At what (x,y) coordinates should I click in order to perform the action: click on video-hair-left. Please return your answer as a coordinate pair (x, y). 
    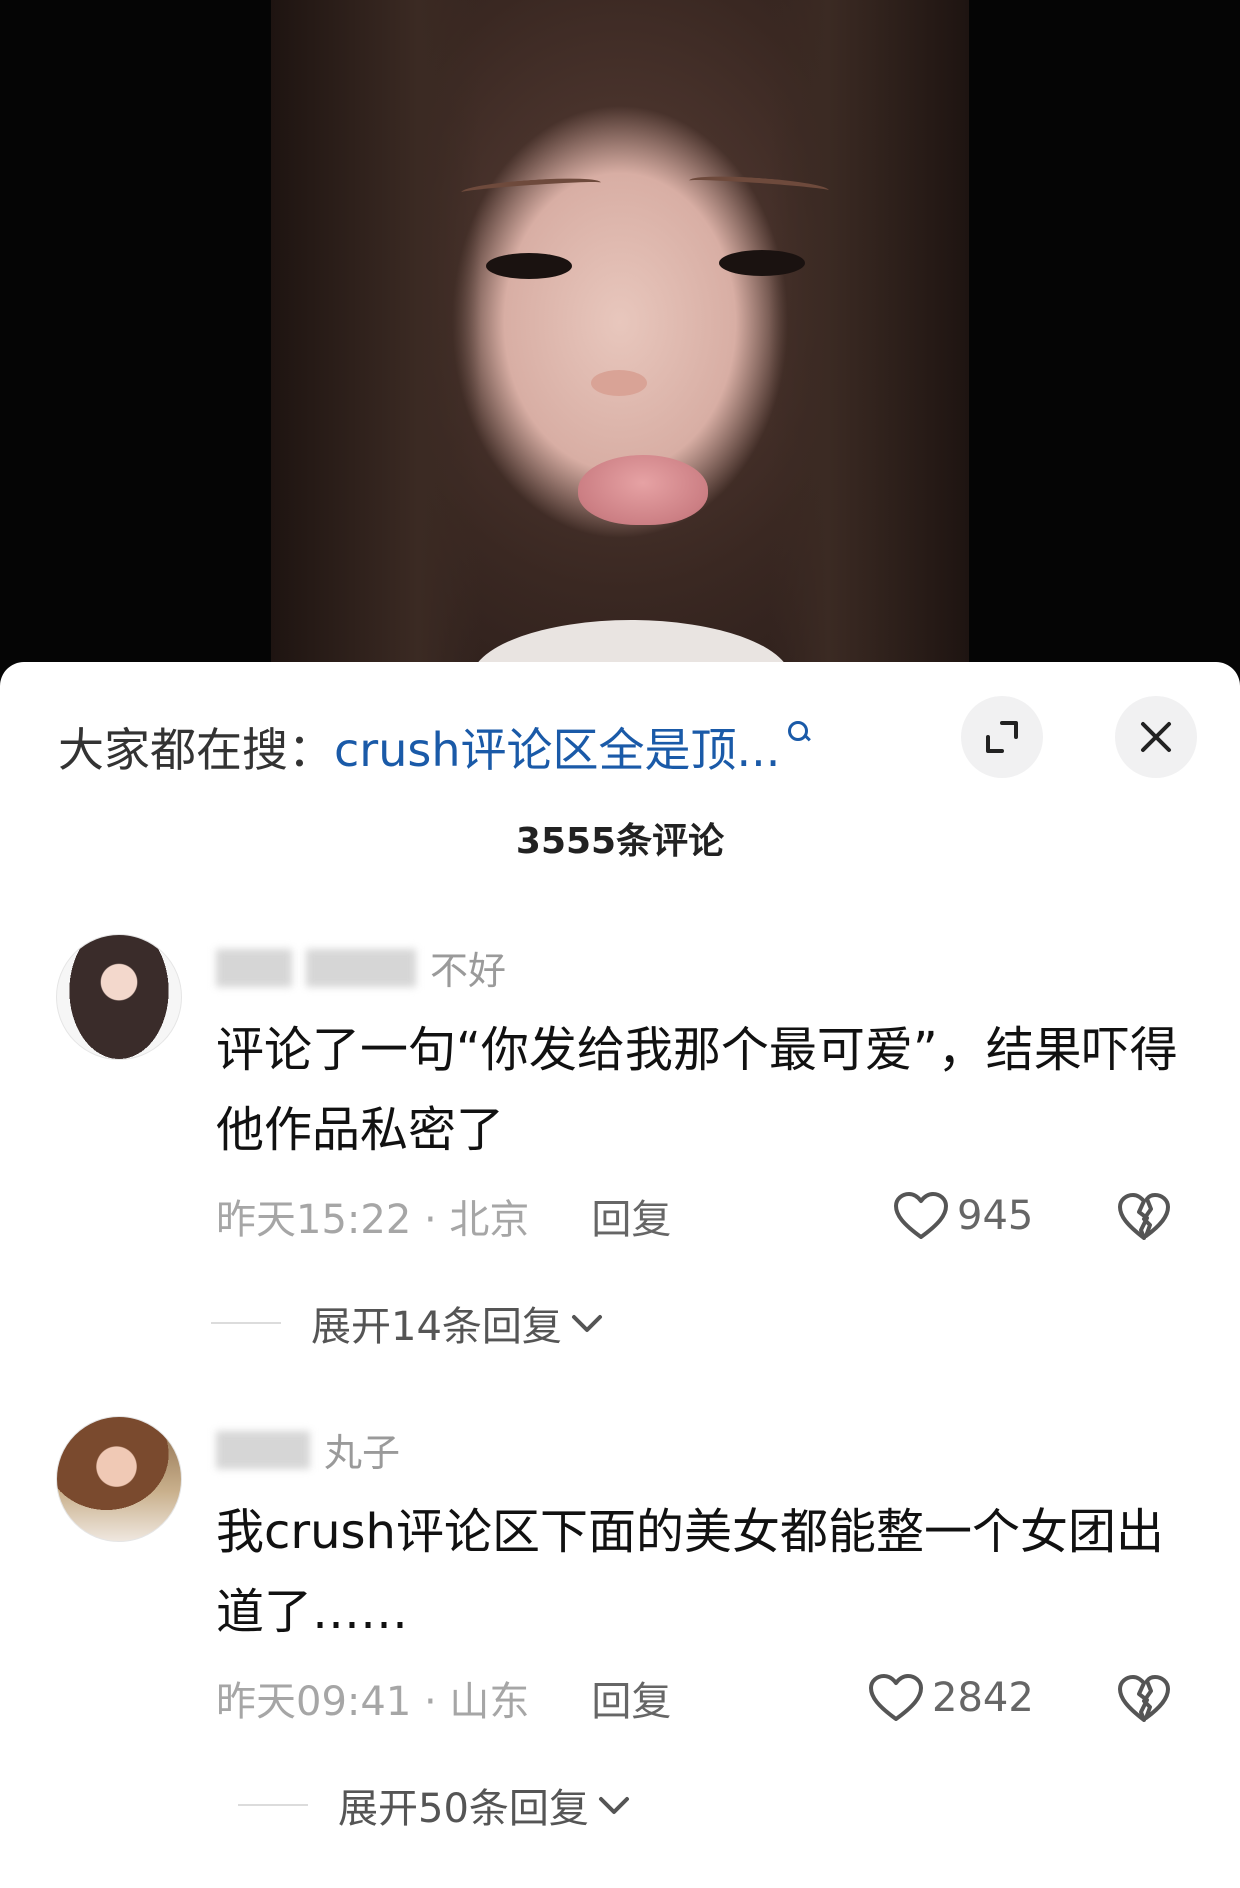
    Looking at the image, I should click on (376, 350).